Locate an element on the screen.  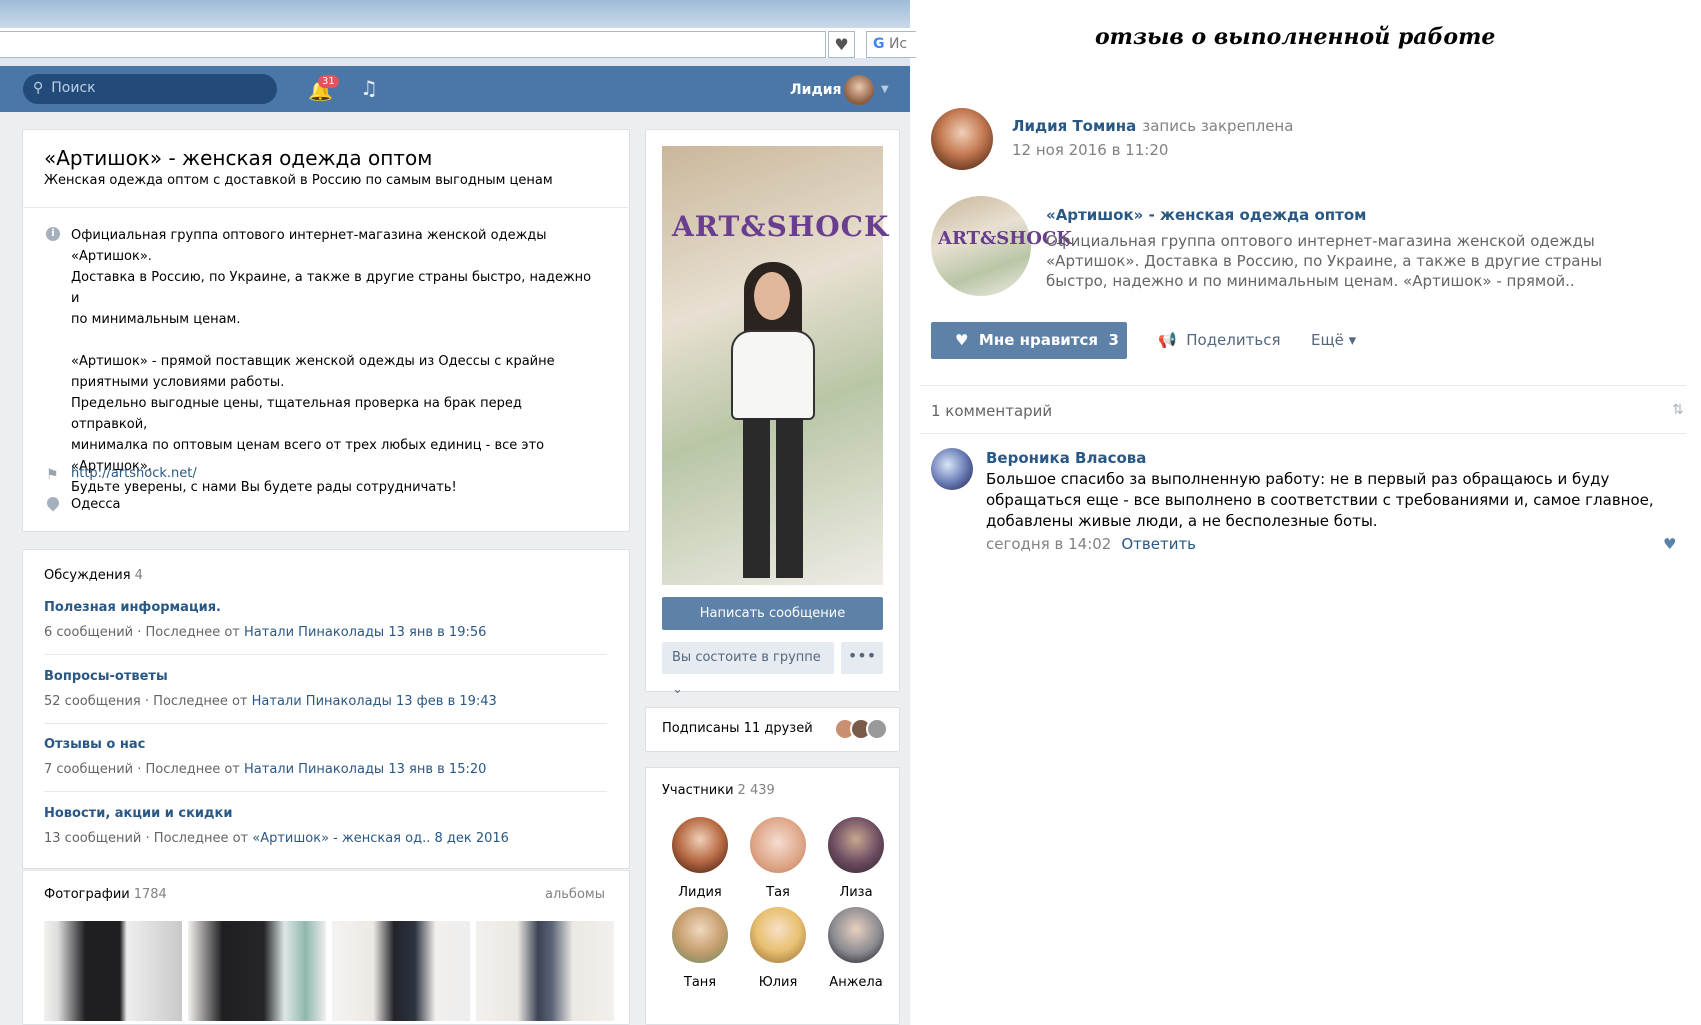
photos-label: Фотографии is located at coordinates (87, 894).